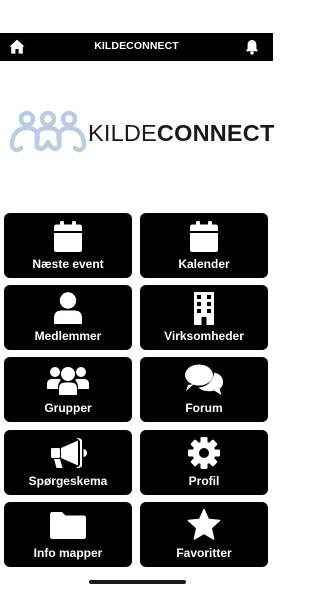 Image resolution: width=320 pixels, height=592 pixels. Describe the element at coordinates (137, 582) in the screenshot. I see `home-indicator` at that location.